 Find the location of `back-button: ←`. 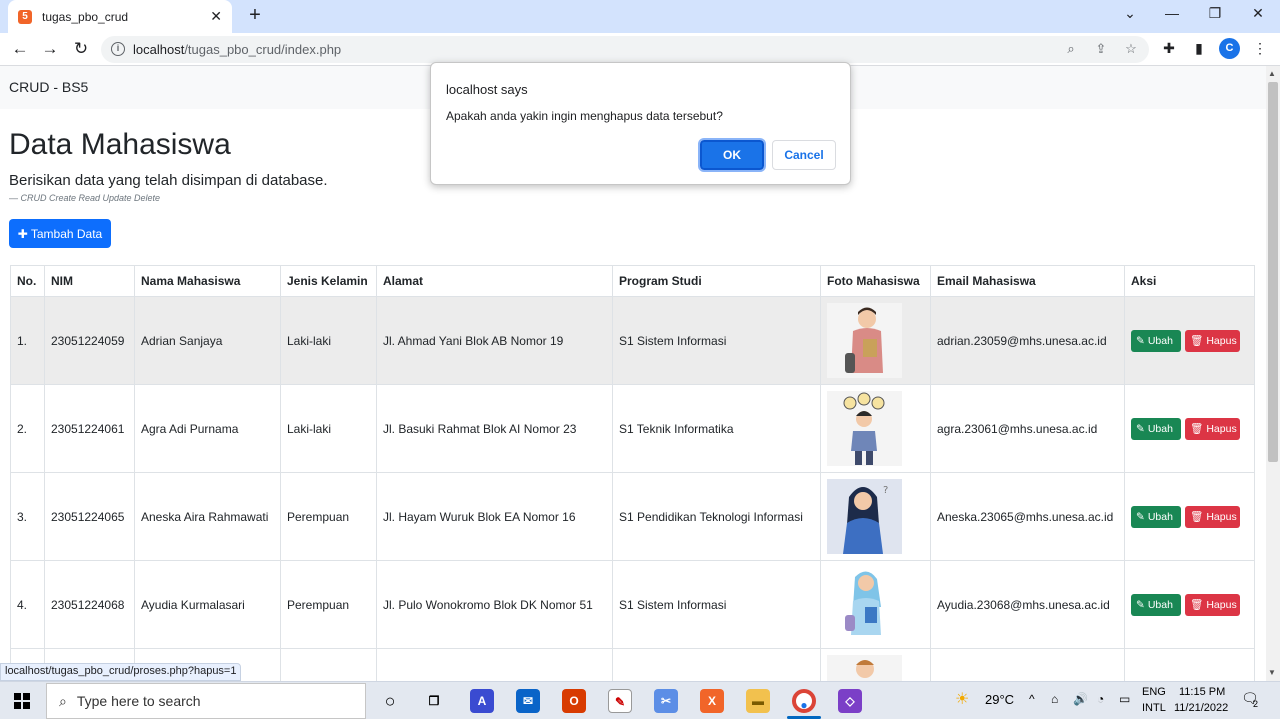

back-button: ← is located at coordinates (20, 49).